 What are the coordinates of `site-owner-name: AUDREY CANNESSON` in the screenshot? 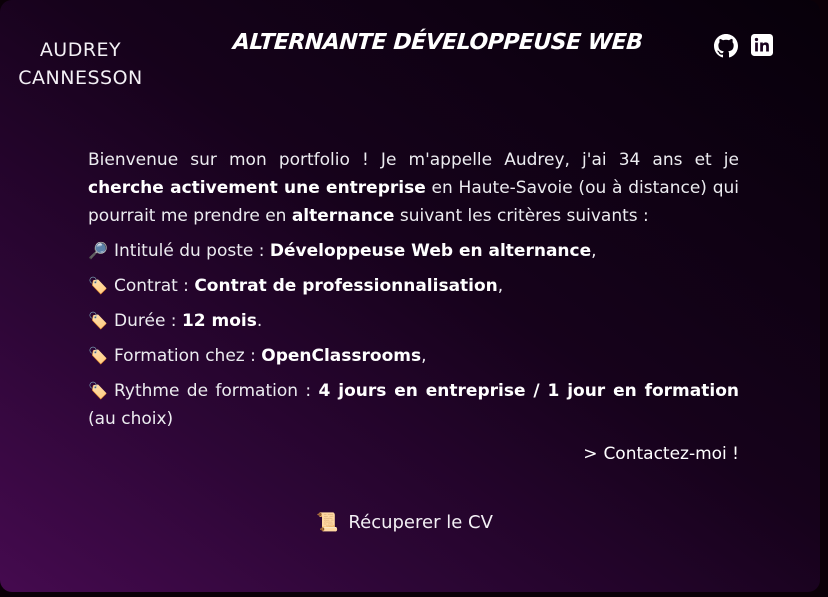 It's located at (80, 64).